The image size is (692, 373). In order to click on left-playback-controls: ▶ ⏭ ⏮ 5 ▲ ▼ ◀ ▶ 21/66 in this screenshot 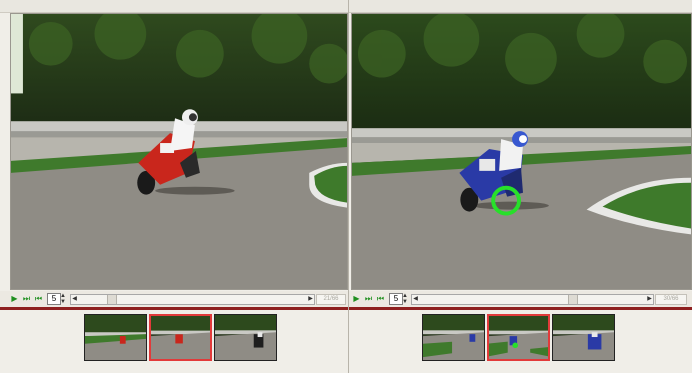, I will do `click(174, 299)`.